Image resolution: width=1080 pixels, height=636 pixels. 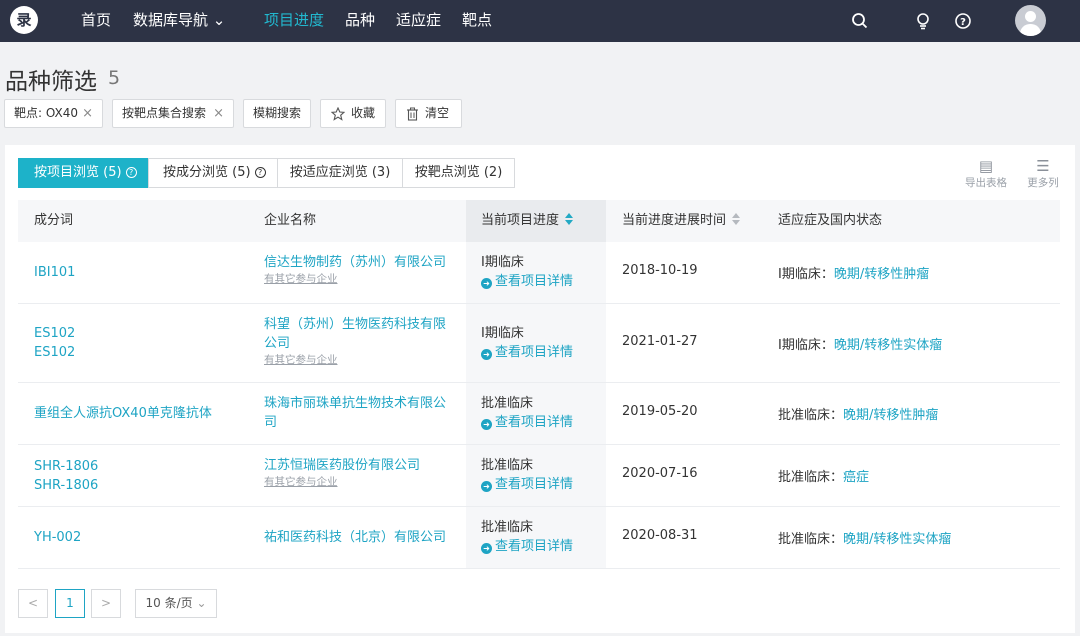 What do you see at coordinates (1043, 166) in the screenshot?
I see `list-icon: ☰` at bounding box center [1043, 166].